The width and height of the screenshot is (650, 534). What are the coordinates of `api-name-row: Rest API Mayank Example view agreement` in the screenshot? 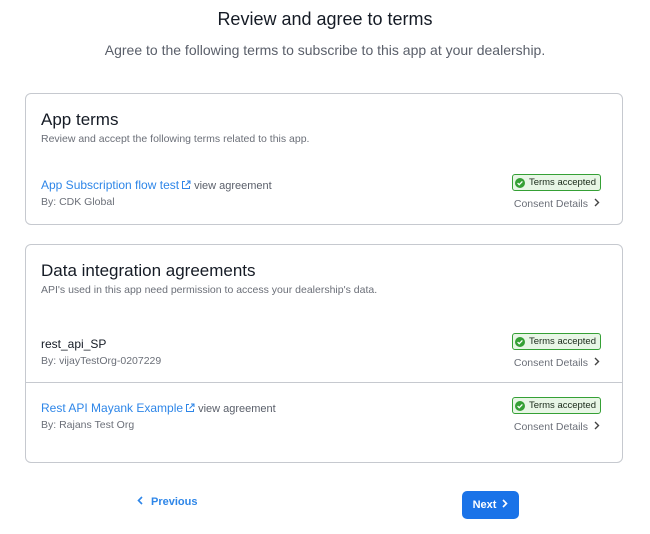 It's located at (158, 408).